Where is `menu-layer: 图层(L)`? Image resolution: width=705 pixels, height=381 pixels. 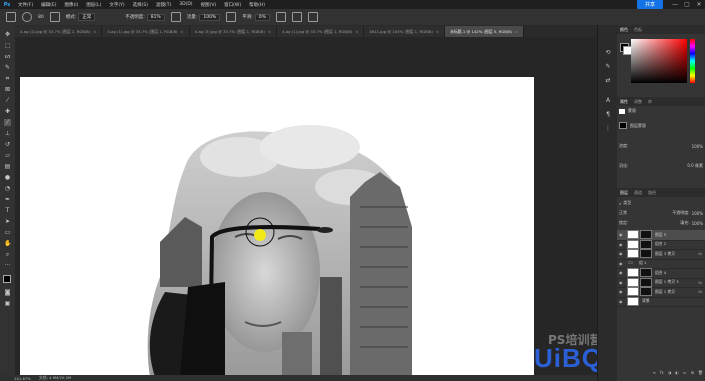 menu-layer: 图层(L) is located at coordinates (93, 5).